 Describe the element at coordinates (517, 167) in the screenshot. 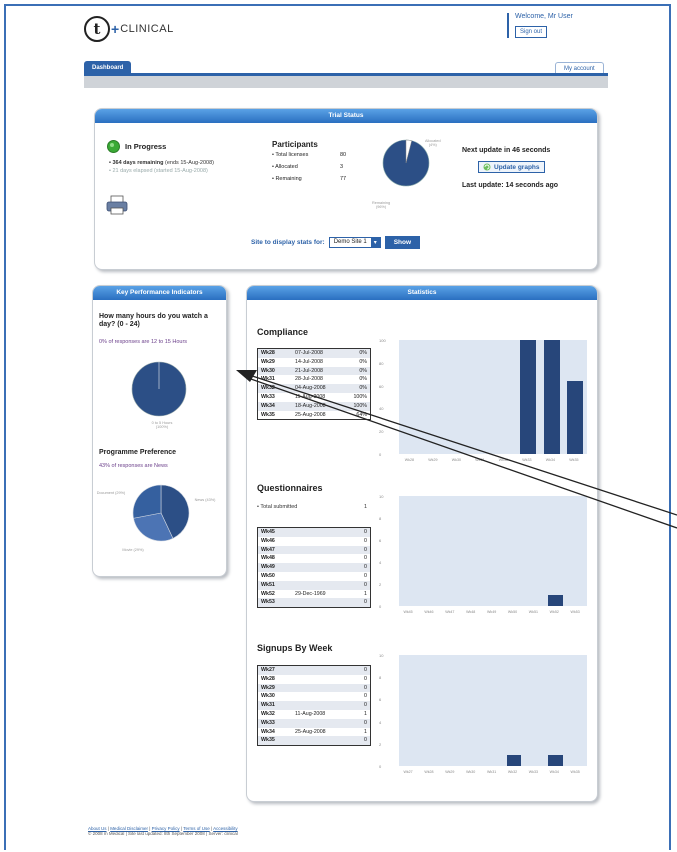

I see `update-graphs-label: Update graphs` at that location.